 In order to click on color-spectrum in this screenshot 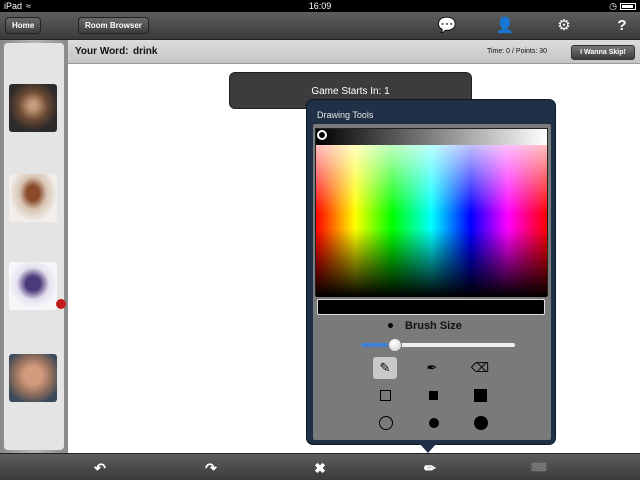, I will do `click(431, 212)`.